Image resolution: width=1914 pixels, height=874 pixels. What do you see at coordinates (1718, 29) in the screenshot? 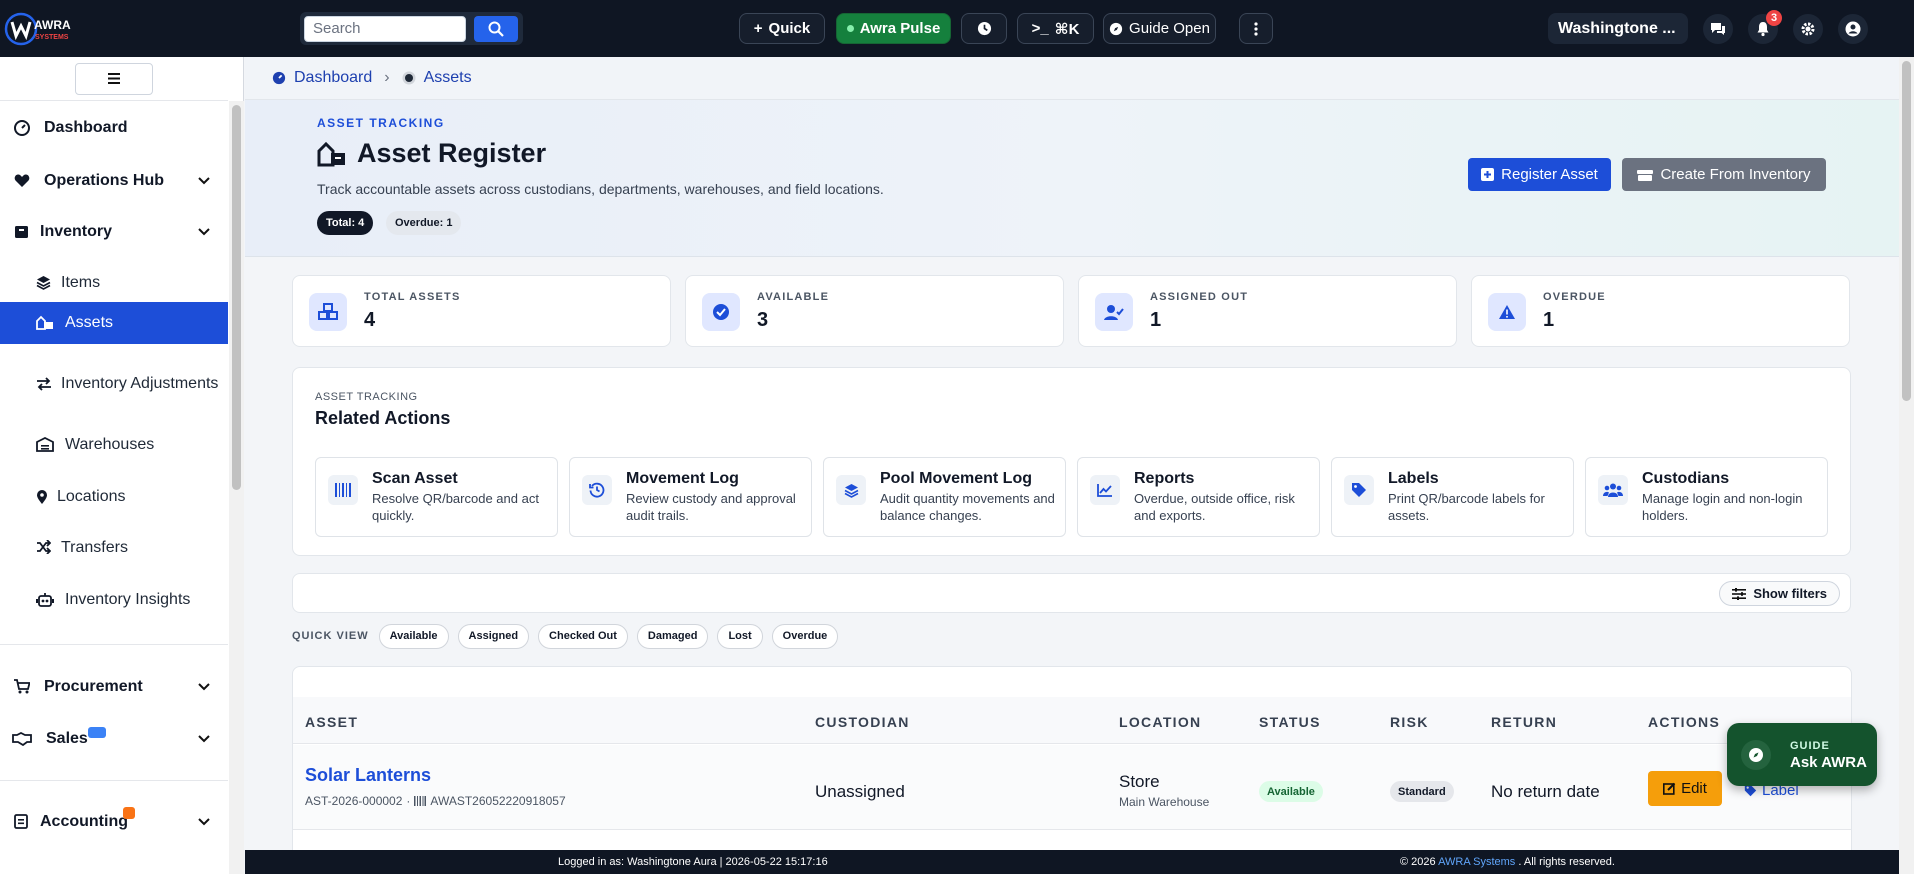
I see `messages-button` at bounding box center [1718, 29].